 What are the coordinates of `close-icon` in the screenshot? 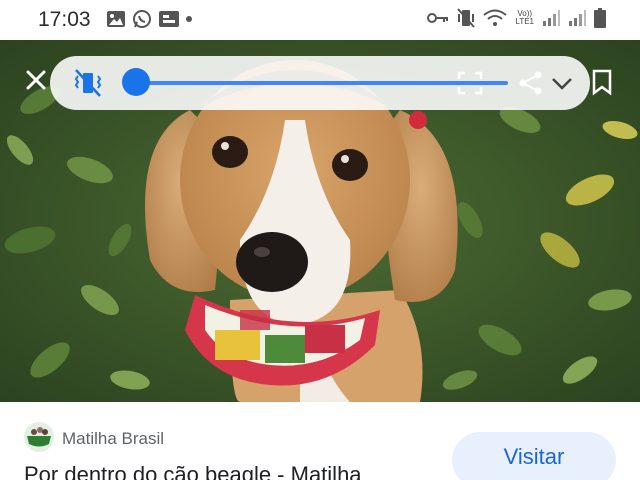 It's located at (36, 80).